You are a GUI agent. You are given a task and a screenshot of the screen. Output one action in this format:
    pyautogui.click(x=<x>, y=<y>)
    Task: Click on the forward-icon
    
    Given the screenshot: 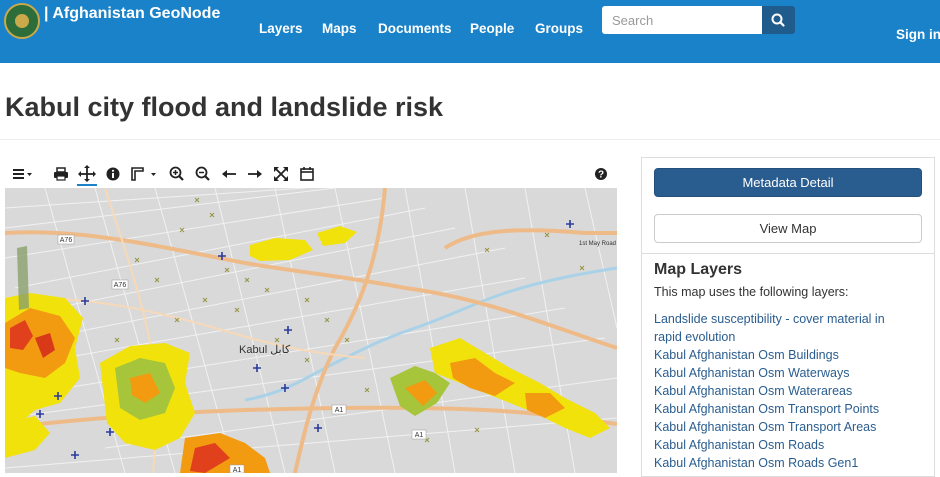 What is the action you would take?
    pyautogui.click(x=255, y=174)
    